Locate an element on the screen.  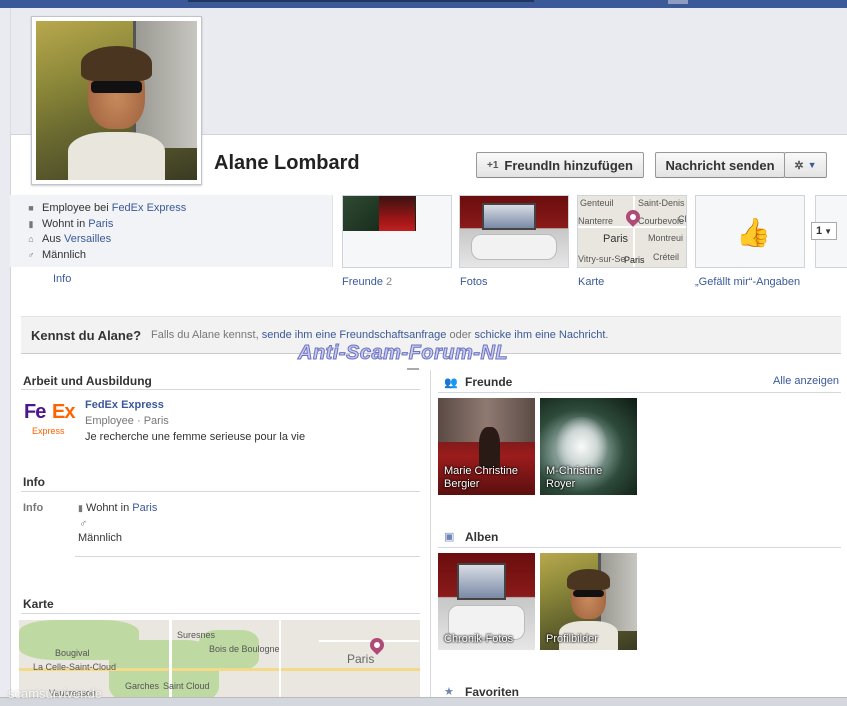
collapse-icon is located at coordinates (413, 369).